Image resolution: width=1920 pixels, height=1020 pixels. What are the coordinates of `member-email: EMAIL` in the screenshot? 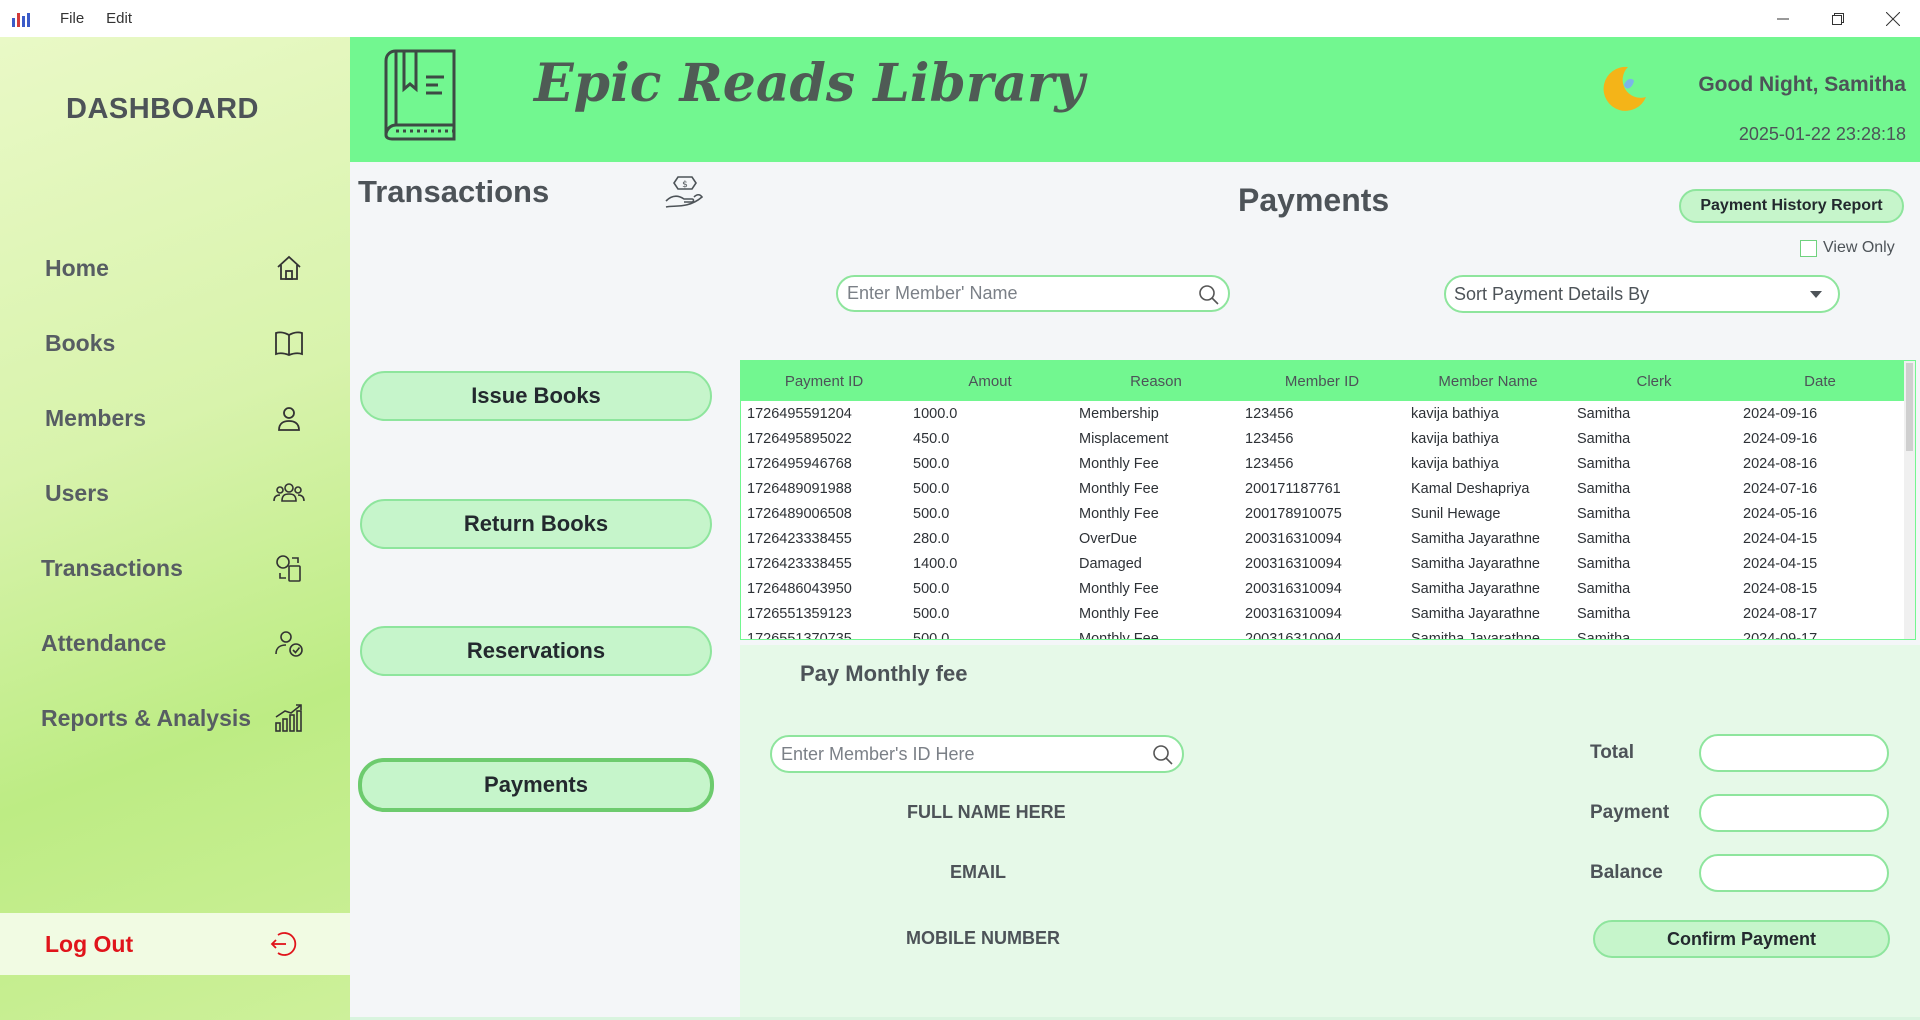 It's located at (978, 872).